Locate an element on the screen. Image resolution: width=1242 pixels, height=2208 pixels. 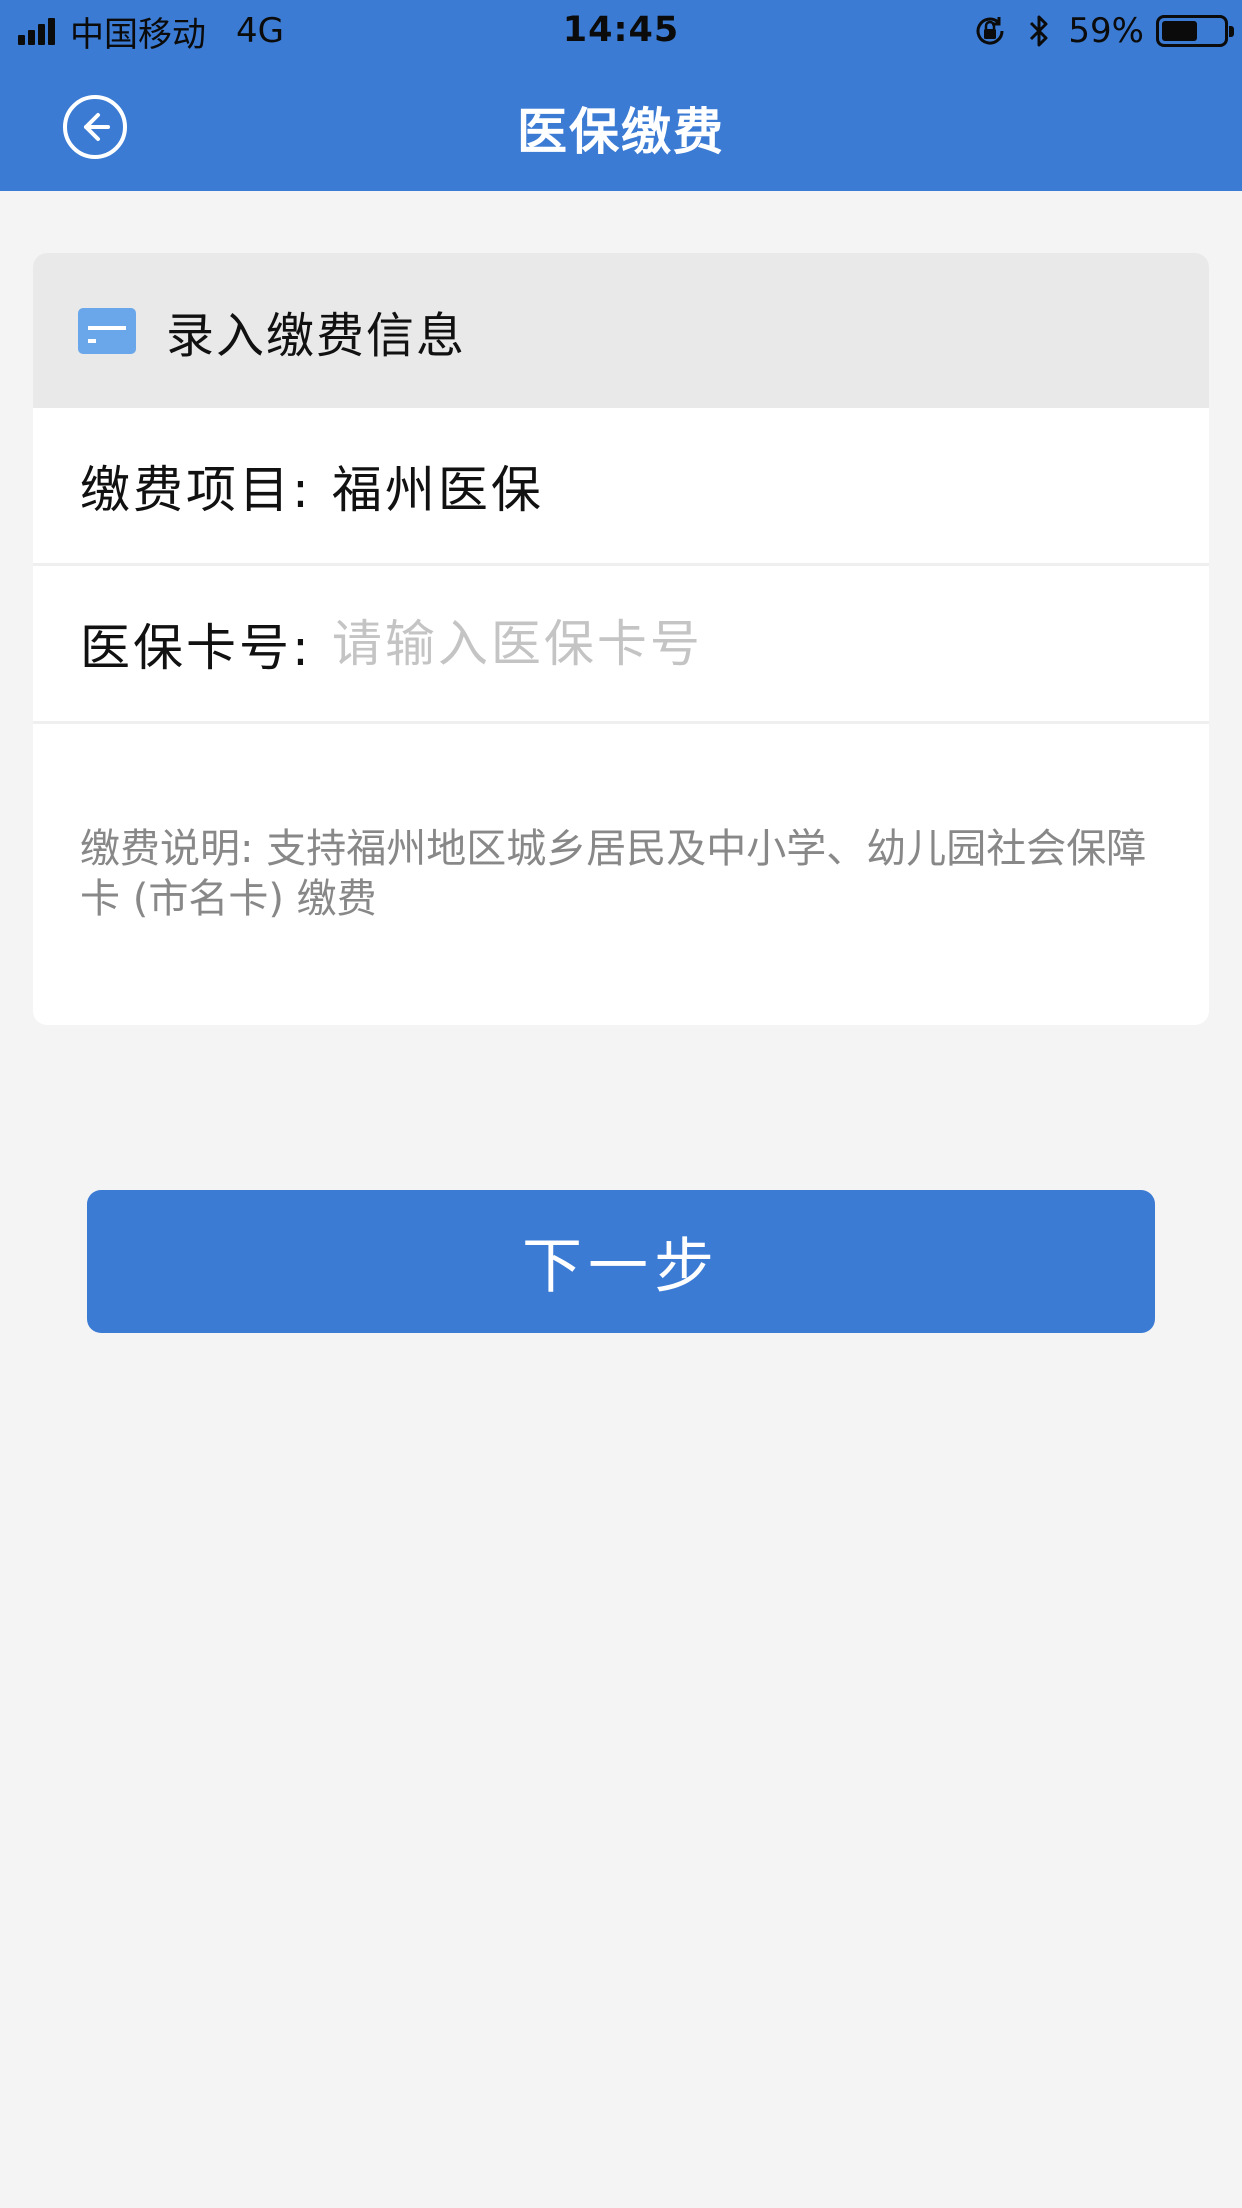
next-step-button: 下一步 is located at coordinates (621, 1261).